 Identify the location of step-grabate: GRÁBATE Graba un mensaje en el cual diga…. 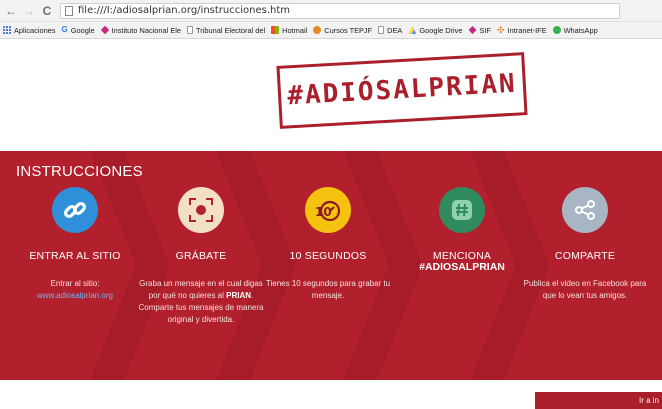
(201, 256).